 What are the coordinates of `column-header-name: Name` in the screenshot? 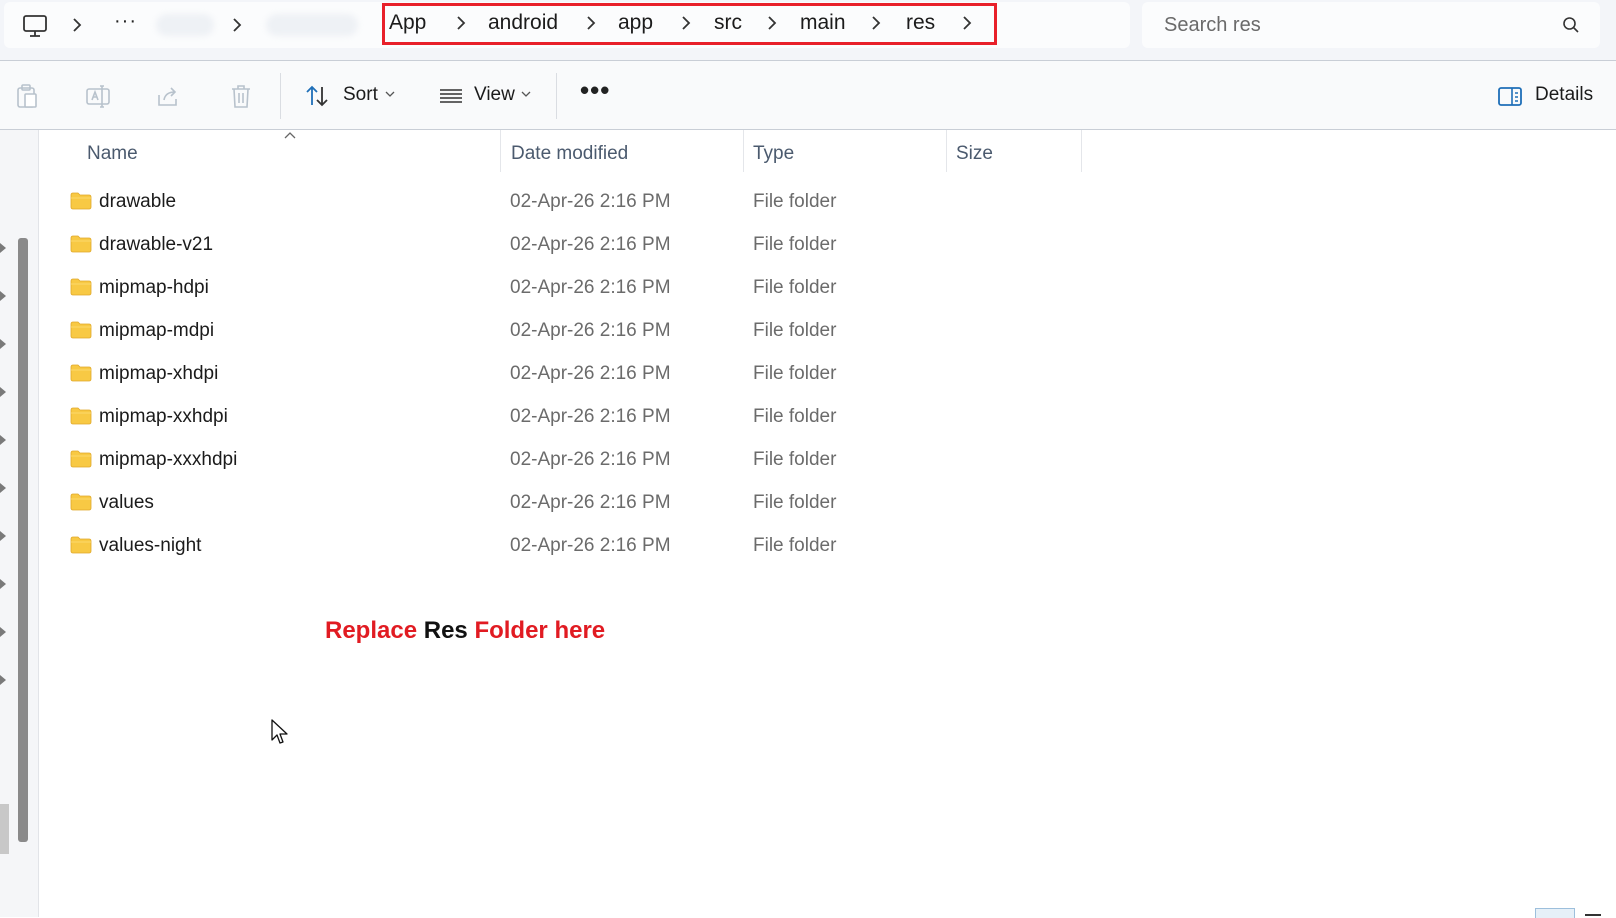 It's located at (112, 154).